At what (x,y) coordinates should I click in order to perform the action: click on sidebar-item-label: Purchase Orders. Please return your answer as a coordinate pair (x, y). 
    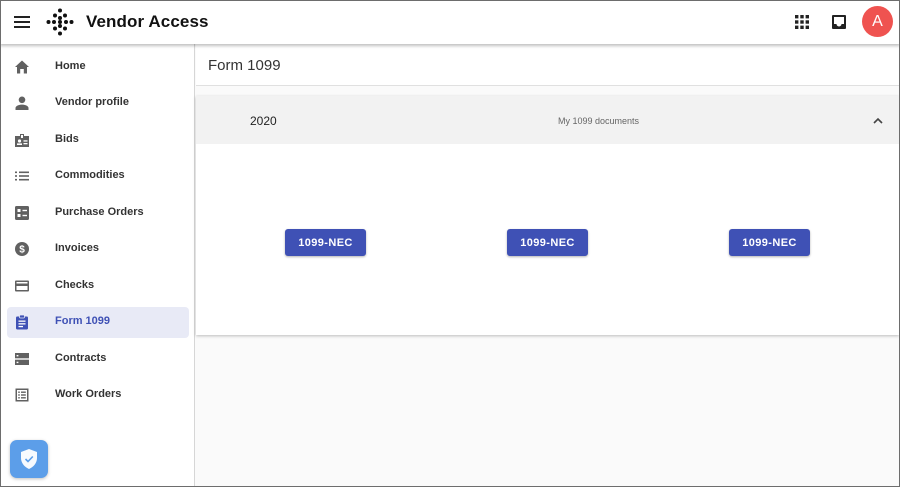
    Looking at the image, I should click on (99, 212).